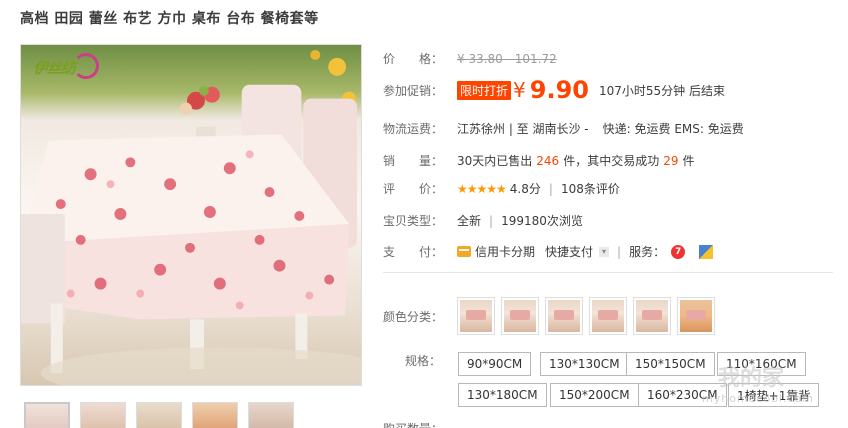 This screenshot has height=428, width=848. What do you see at coordinates (548, 160) in the screenshot?
I see `sold-count: 246` at bounding box center [548, 160].